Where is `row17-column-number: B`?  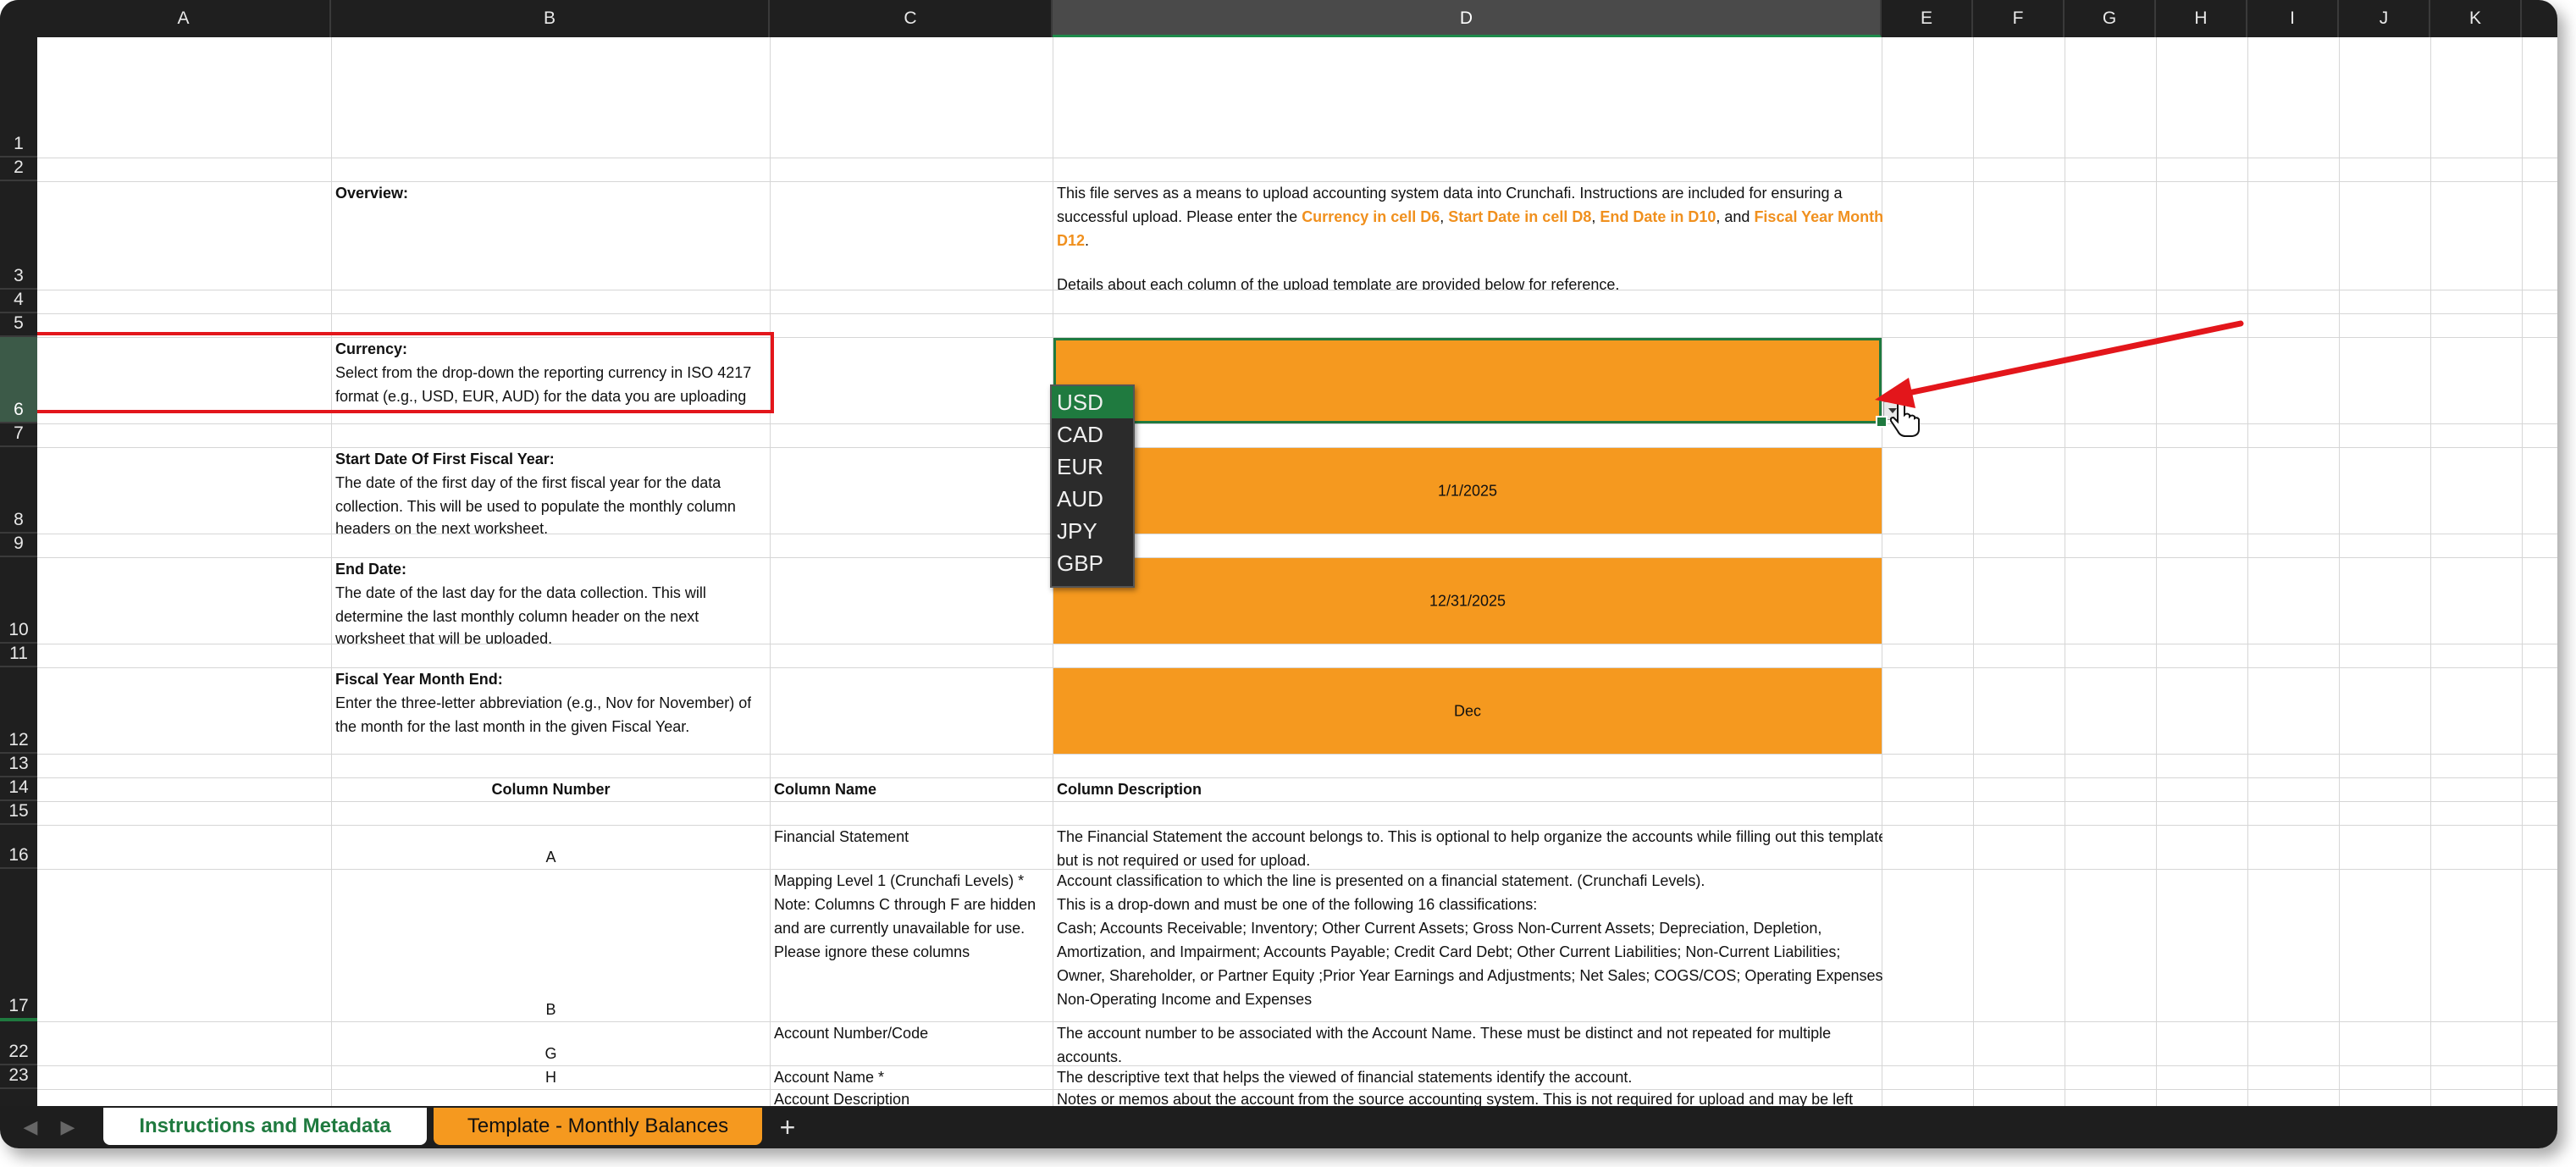
row17-column-number: B is located at coordinates (550, 1009).